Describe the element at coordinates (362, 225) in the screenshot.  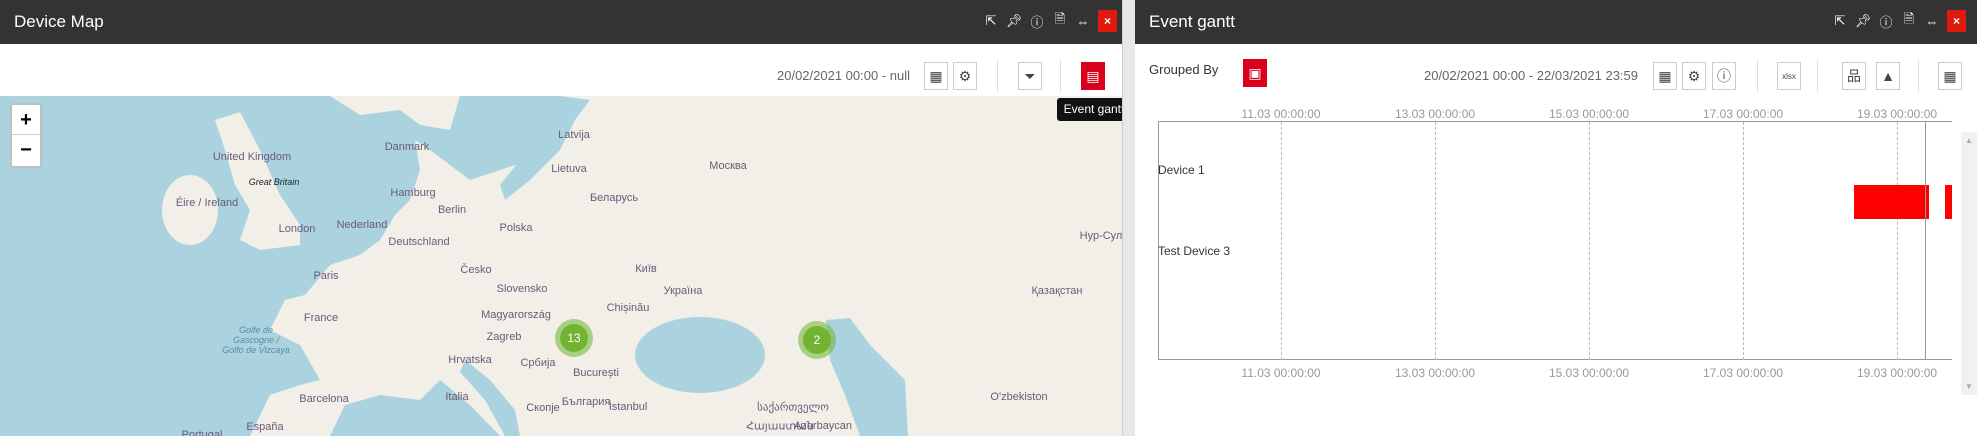
I see `map-label: Nederland` at that location.